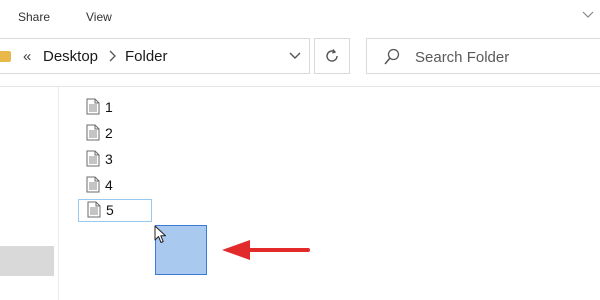 The image size is (600, 300). I want to click on breadcrumb-overflow-button: «, so click(27, 56).